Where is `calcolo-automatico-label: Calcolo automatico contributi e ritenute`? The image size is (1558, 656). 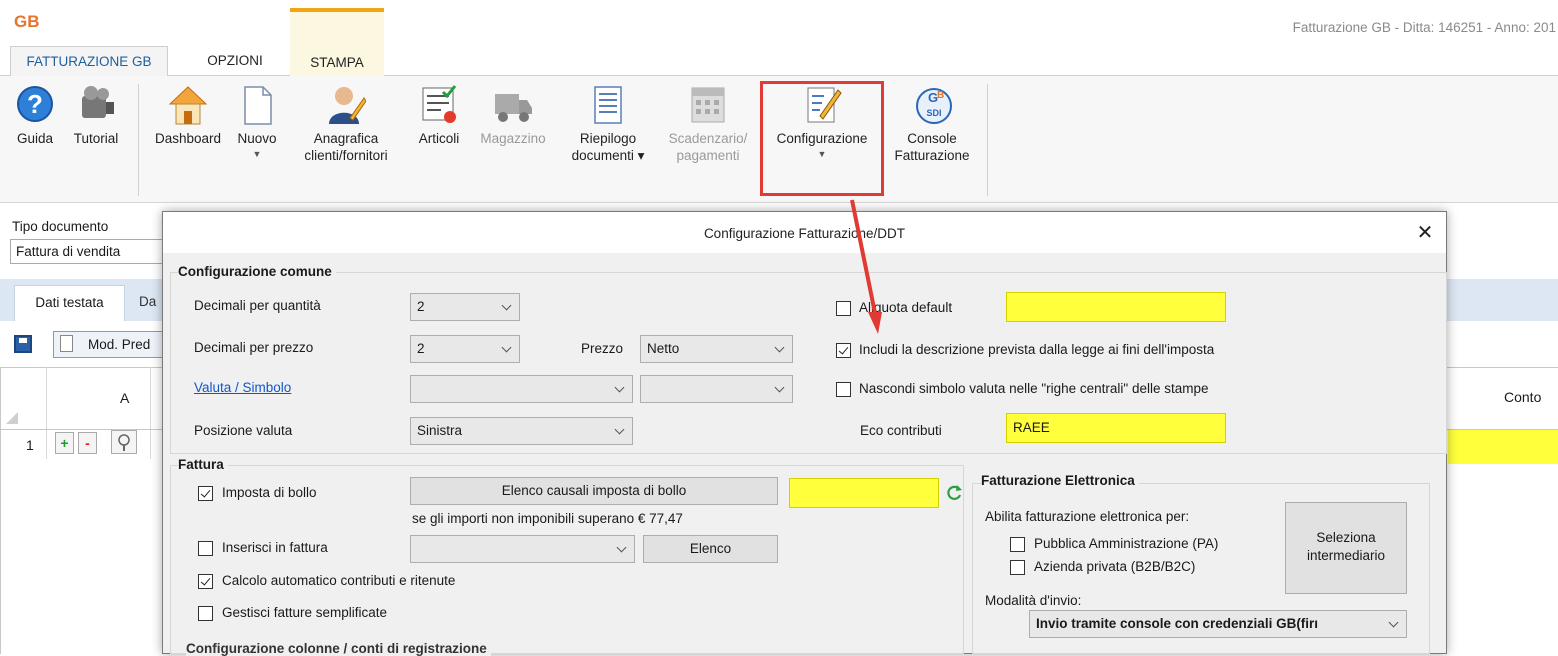 calcolo-automatico-label: Calcolo automatico contributi e ritenute is located at coordinates (339, 580).